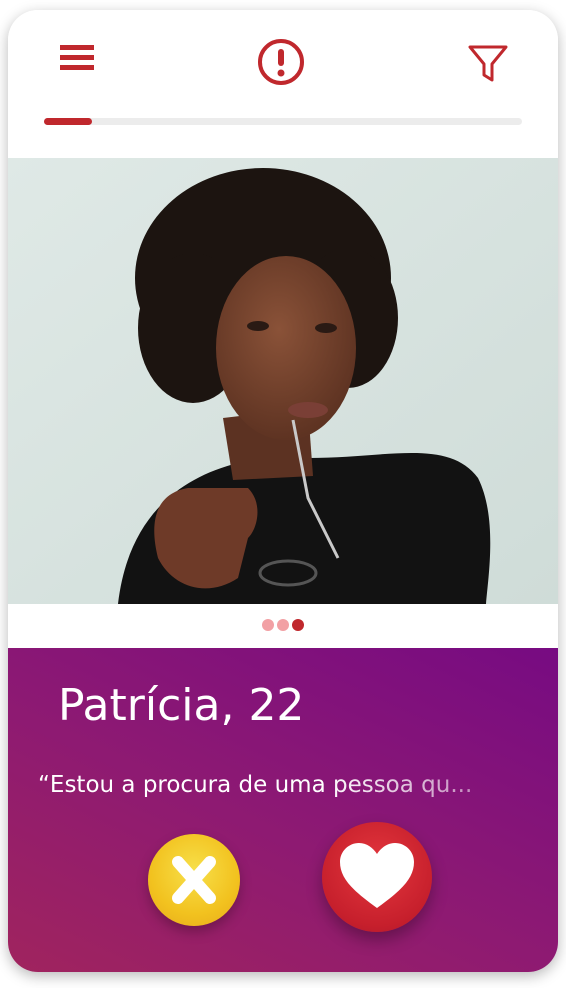 The height and width of the screenshot is (988, 566). I want to click on report-button, so click(281, 62).